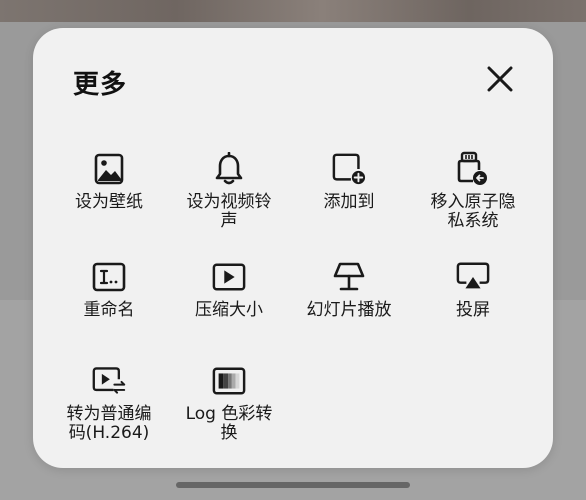 This screenshot has width=586, height=500. What do you see at coordinates (473, 277) in the screenshot?
I see `cast-screen-icon` at bounding box center [473, 277].